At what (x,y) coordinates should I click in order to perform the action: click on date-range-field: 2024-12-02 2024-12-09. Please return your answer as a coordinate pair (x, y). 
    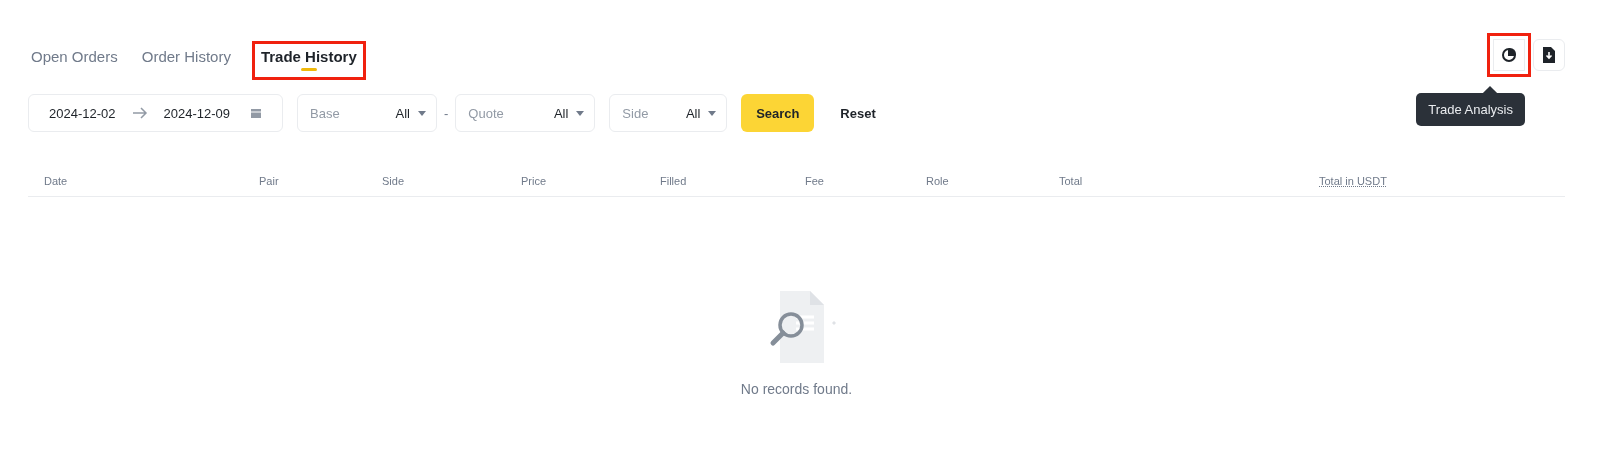
    Looking at the image, I should click on (155, 113).